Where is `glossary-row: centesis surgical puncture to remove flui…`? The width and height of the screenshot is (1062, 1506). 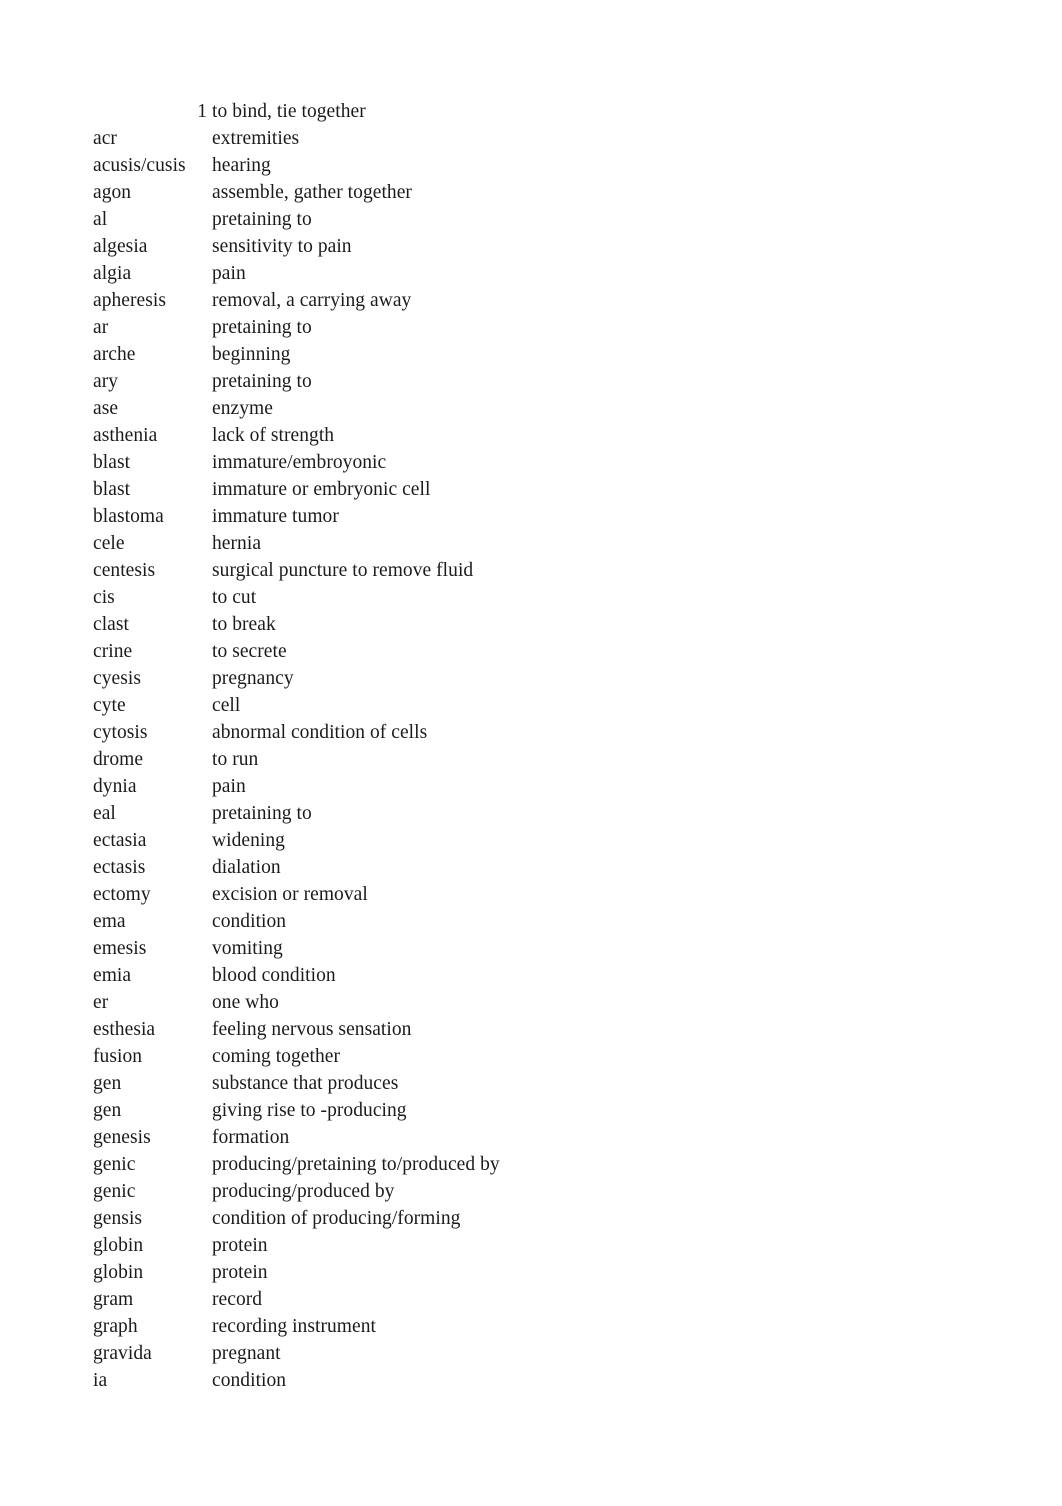
glossary-row: centesis surgical puncture to remove flui… is located at coordinates (531, 570).